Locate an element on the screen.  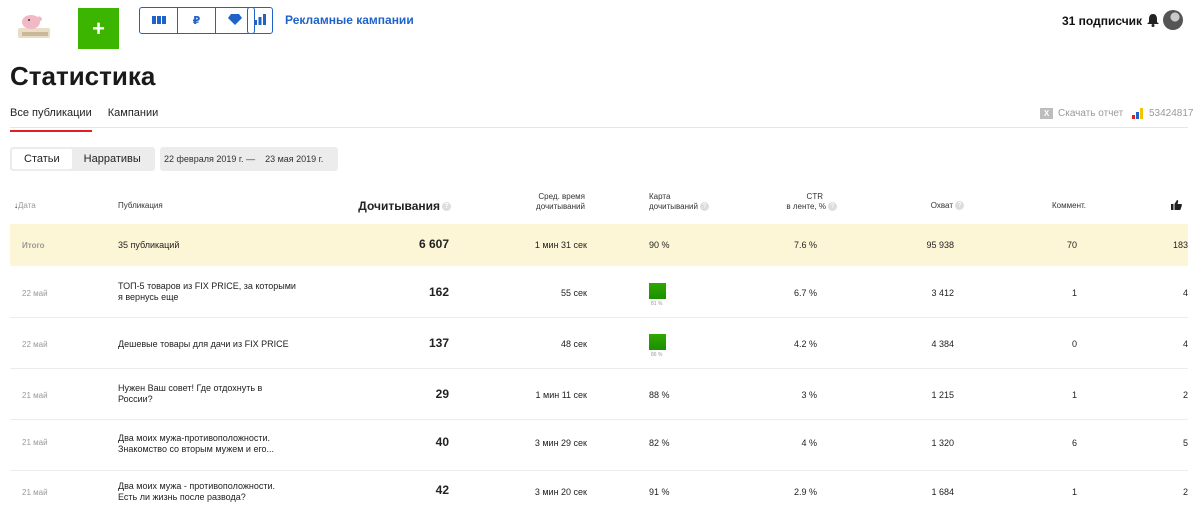
header-date-label: Дата is located at coordinates (27, 205).